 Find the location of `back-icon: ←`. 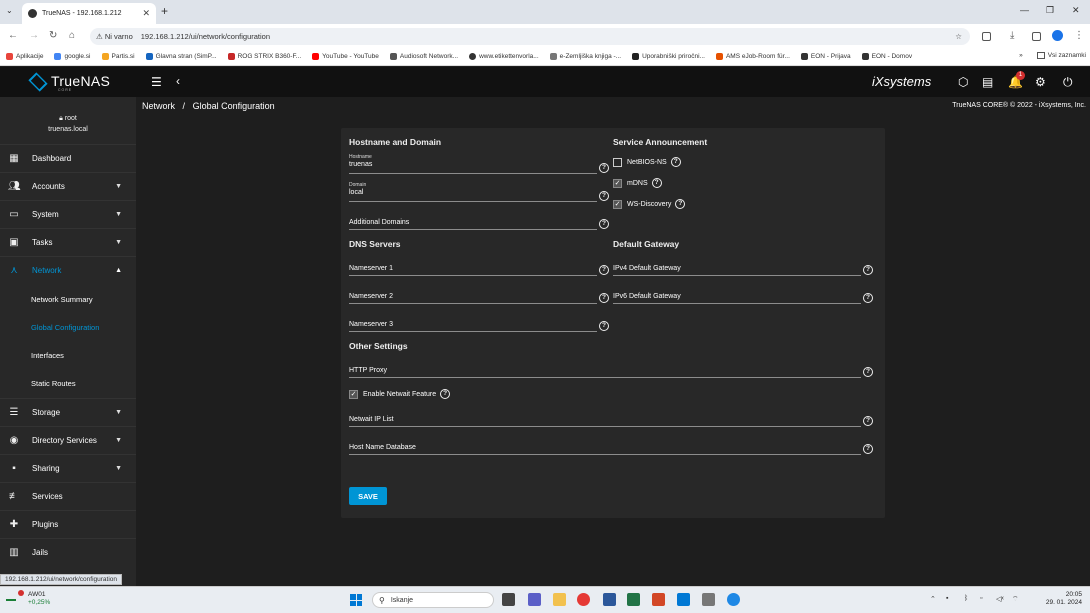

back-icon: ← is located at coordinates (13, 35).